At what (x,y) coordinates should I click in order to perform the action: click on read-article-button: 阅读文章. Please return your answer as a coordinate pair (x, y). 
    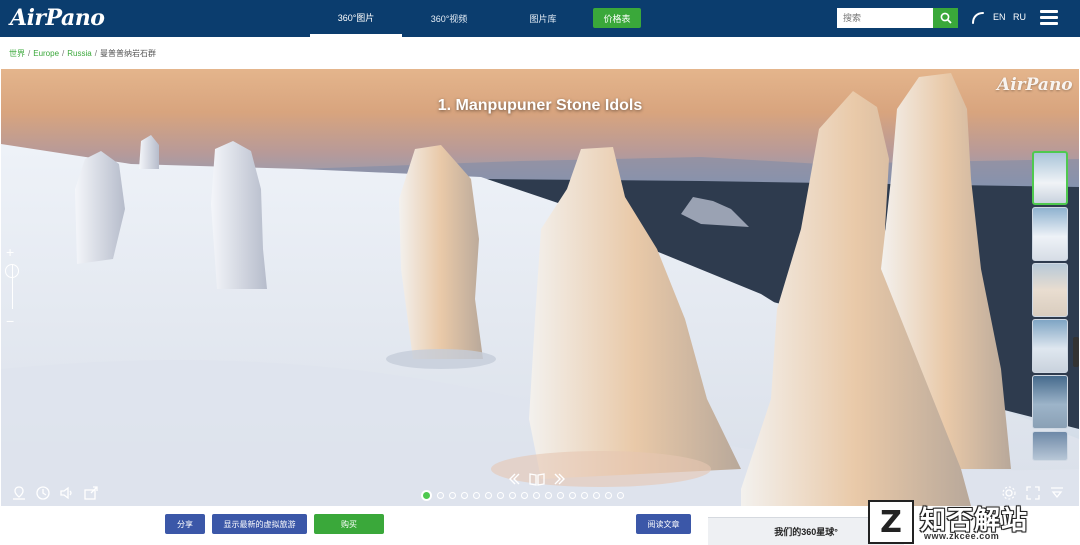
    Looking at the image, I should click on (663, 524).